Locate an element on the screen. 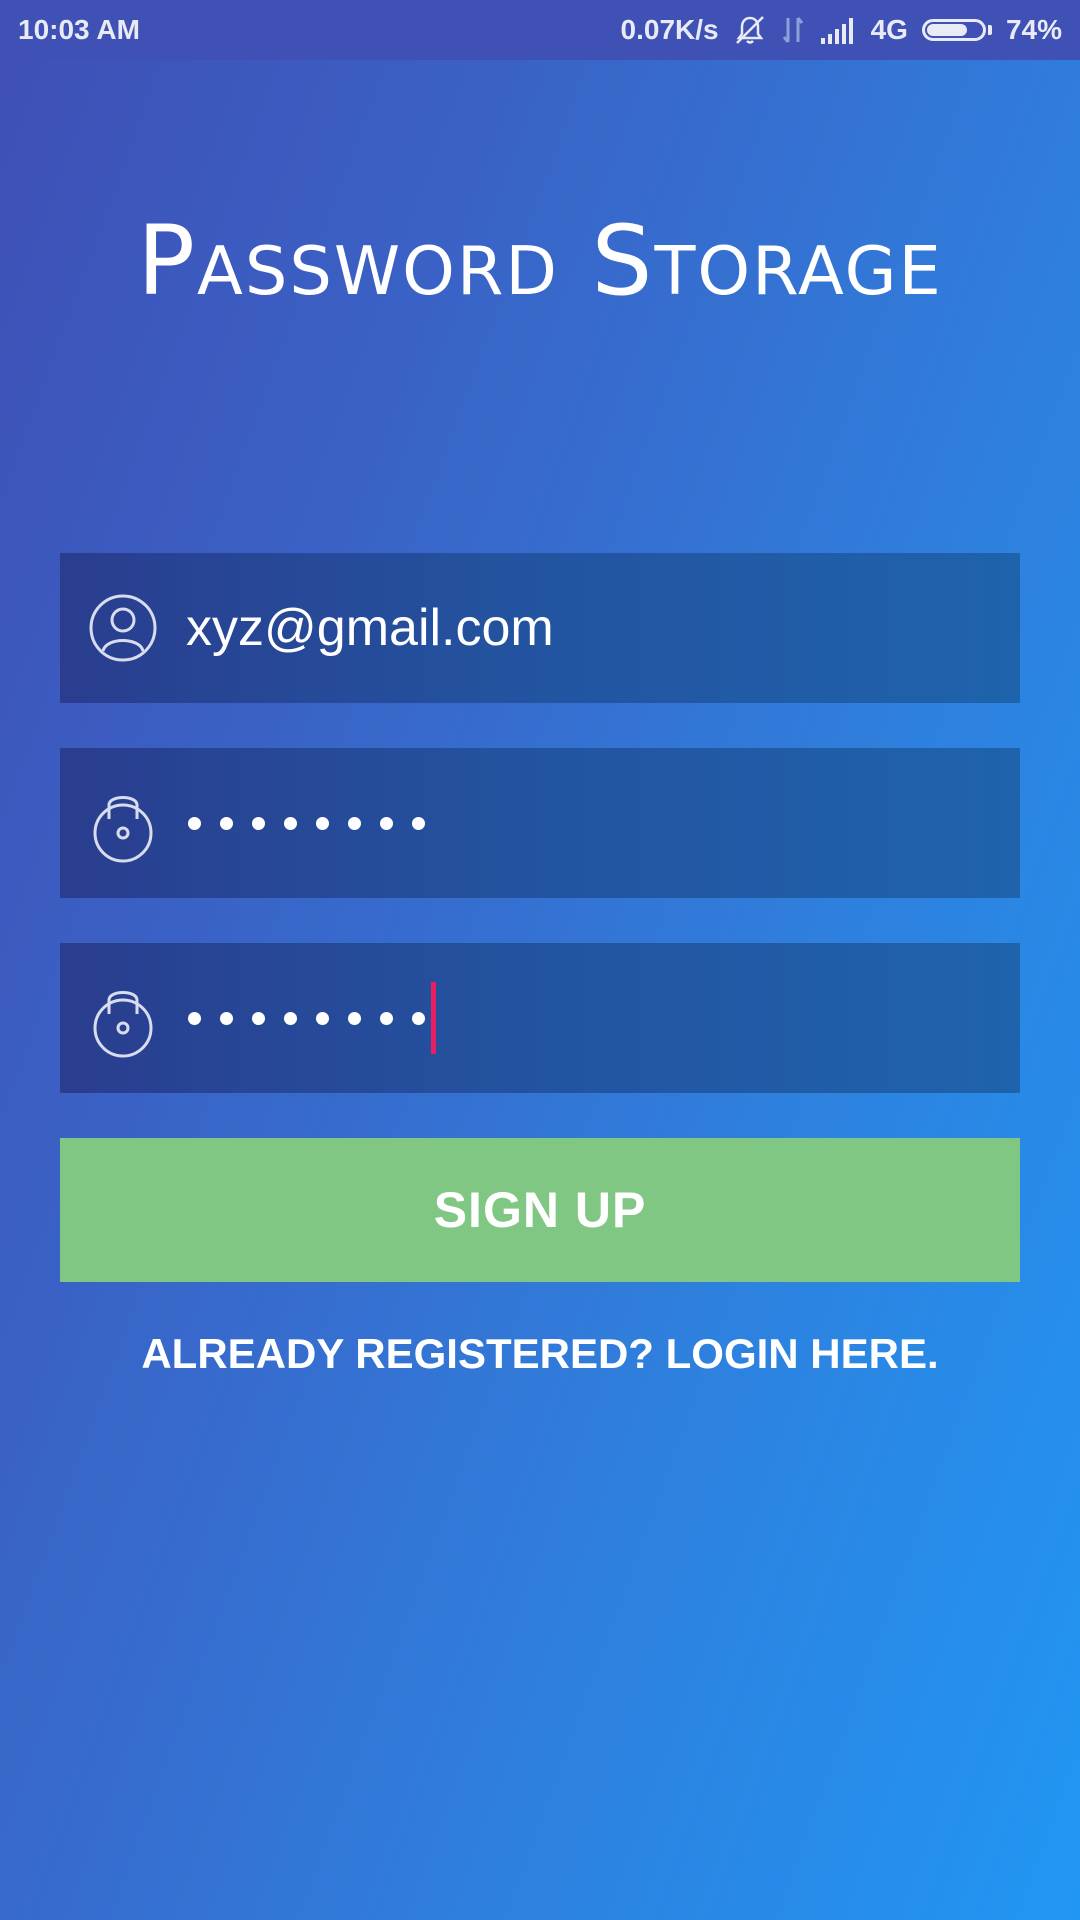 Image resolution: width=1080 pixels, height=1920 pixels. data-arrows-icon is located at coordinates (793, 30).